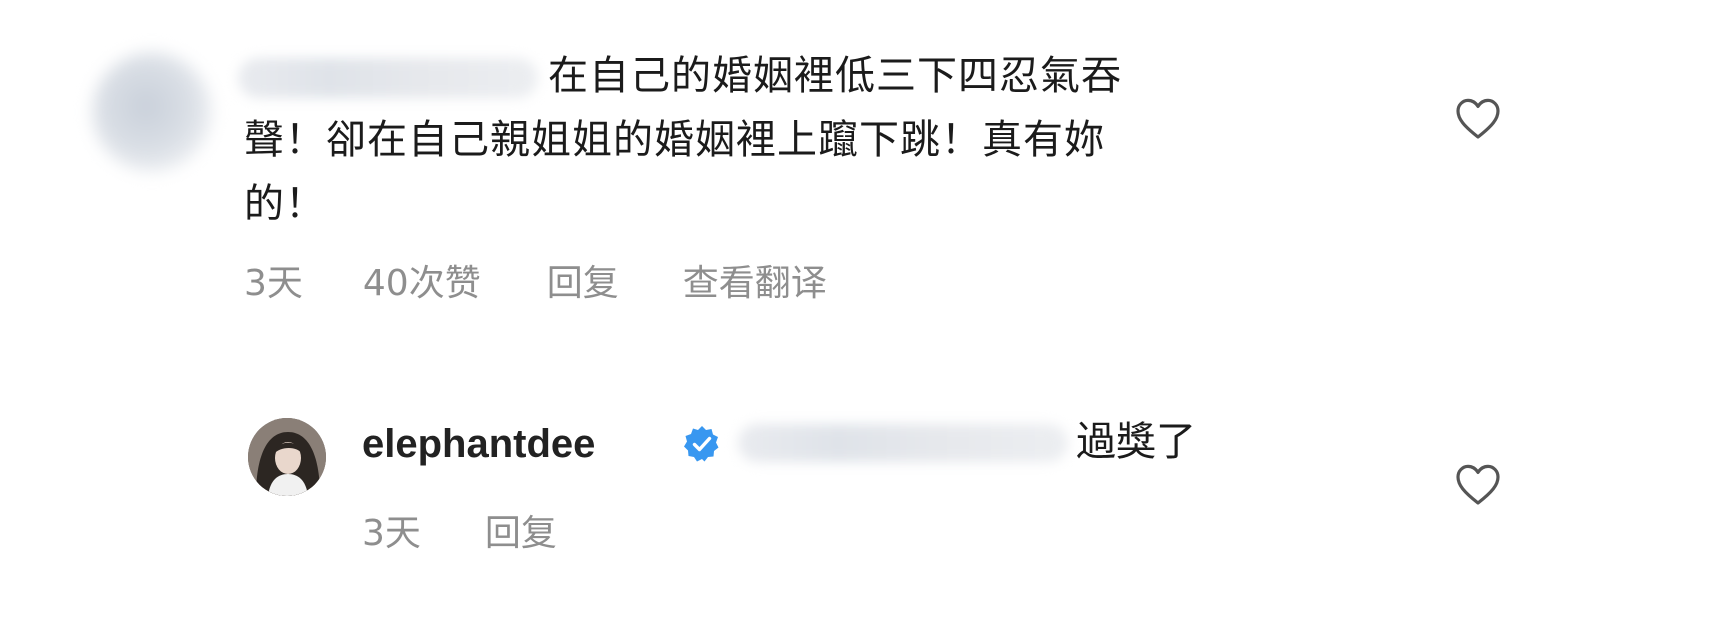 This screenshot has height=640, width=1714. I want to click on comment-text: 在自己的婚姻裡低三下四忍氣吞, so click(835, 76).